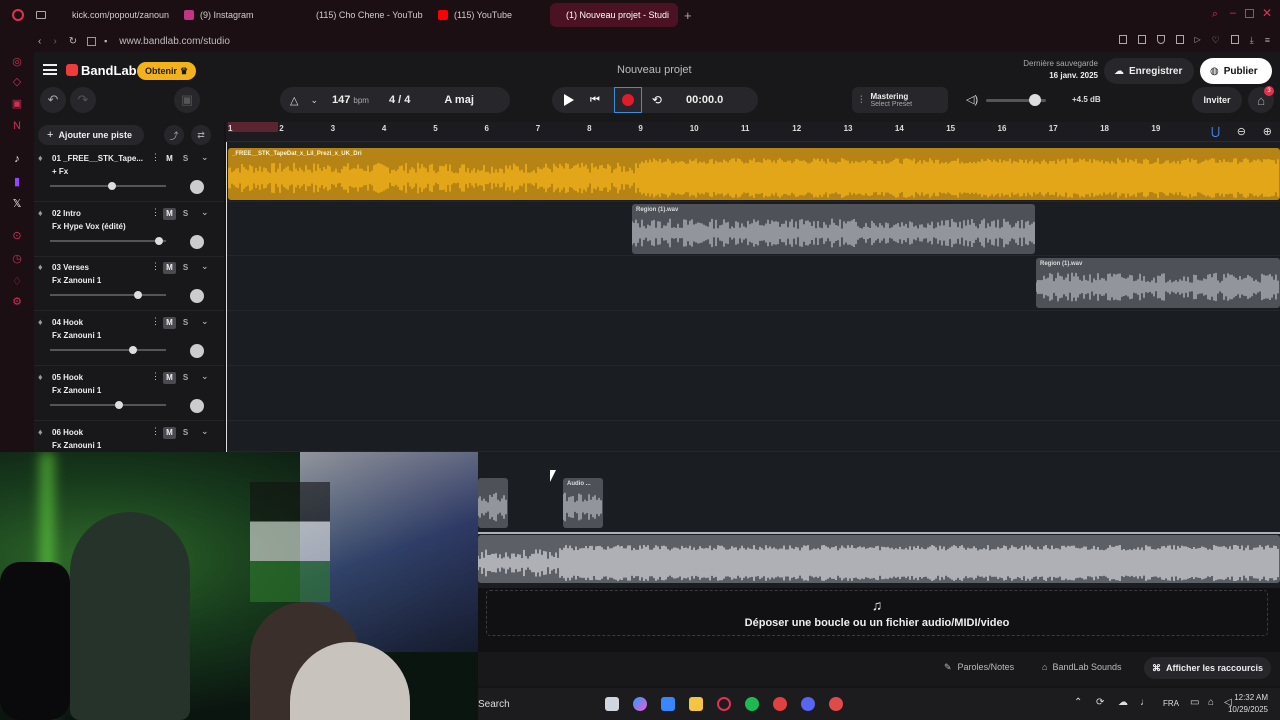  What do you see at coordinates (1215, 131) in the screenshot?
I see `magnet-snap-icon: ⋃` at bounding box center [1215, 131].